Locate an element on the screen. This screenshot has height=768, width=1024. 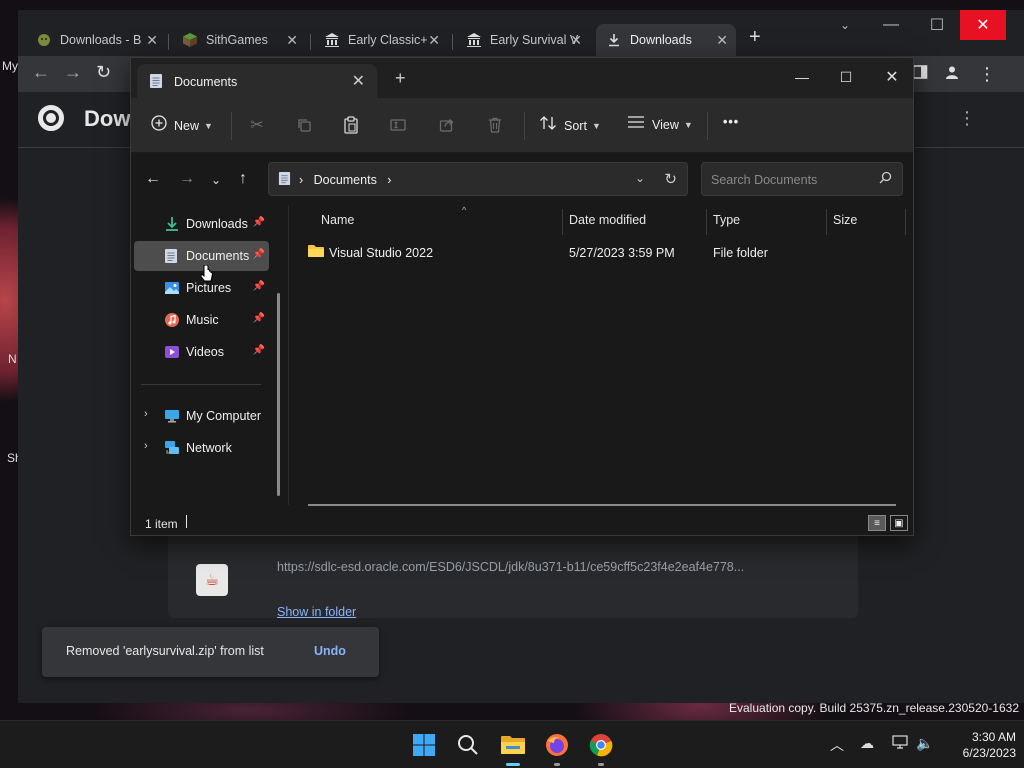
details-view-icon: ≡ is located at coordinates (877, 523).